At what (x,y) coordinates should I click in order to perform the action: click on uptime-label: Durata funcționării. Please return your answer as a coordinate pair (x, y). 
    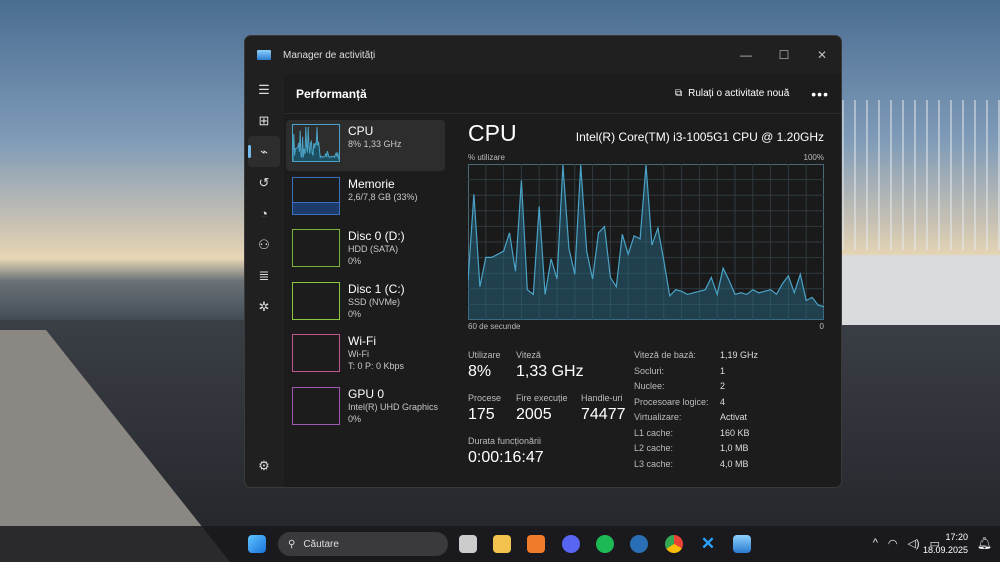
    Looking at the image, I should click on (505, 441).